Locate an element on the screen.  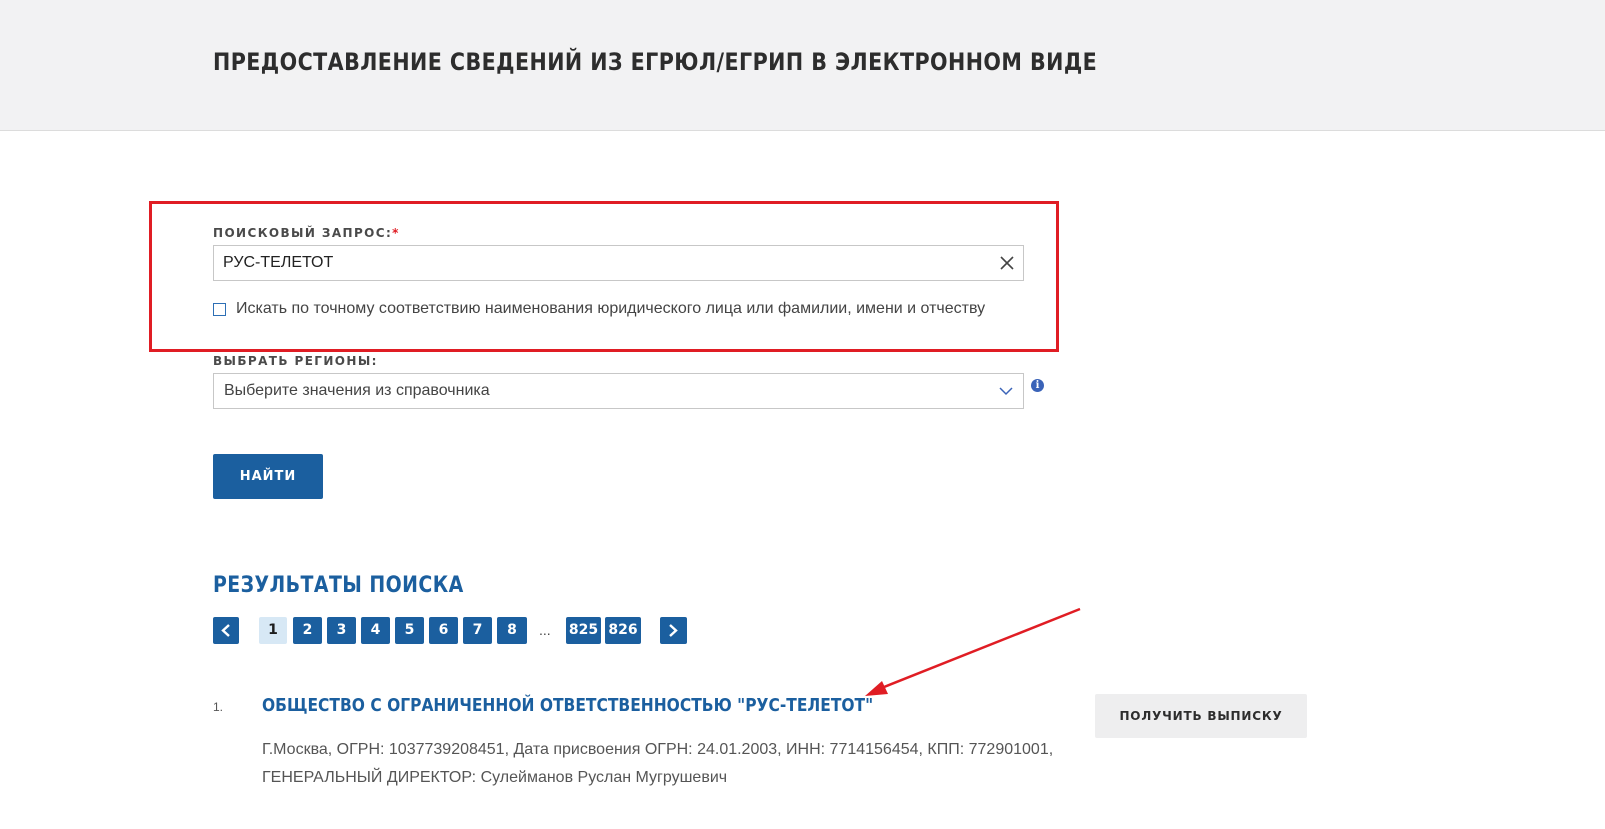
chevron-right-icon is located at coordinates (673, 630).